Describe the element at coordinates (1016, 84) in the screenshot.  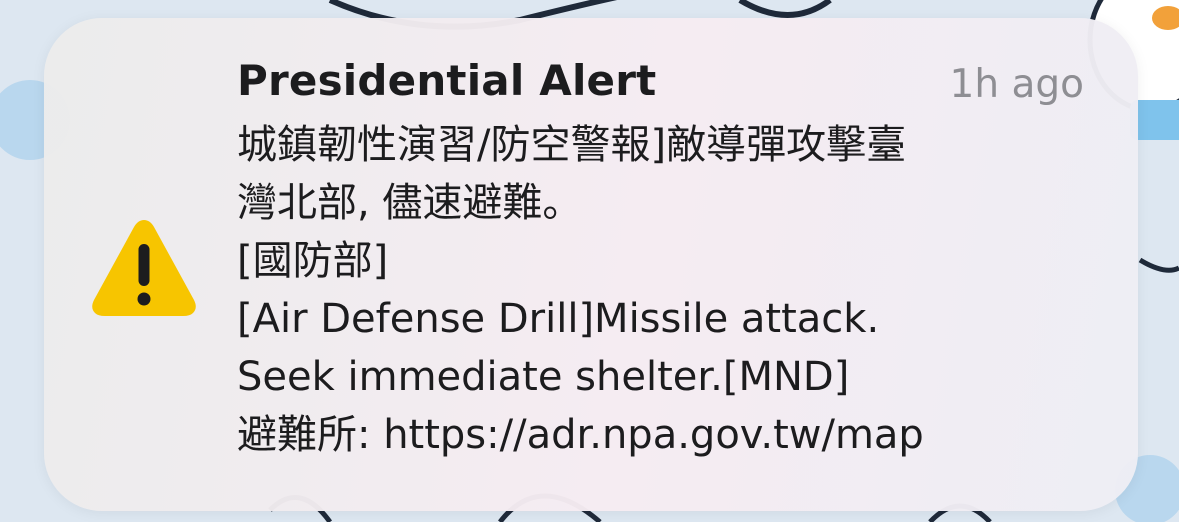
I see `notification-timestamp: 1h ago` at that location.